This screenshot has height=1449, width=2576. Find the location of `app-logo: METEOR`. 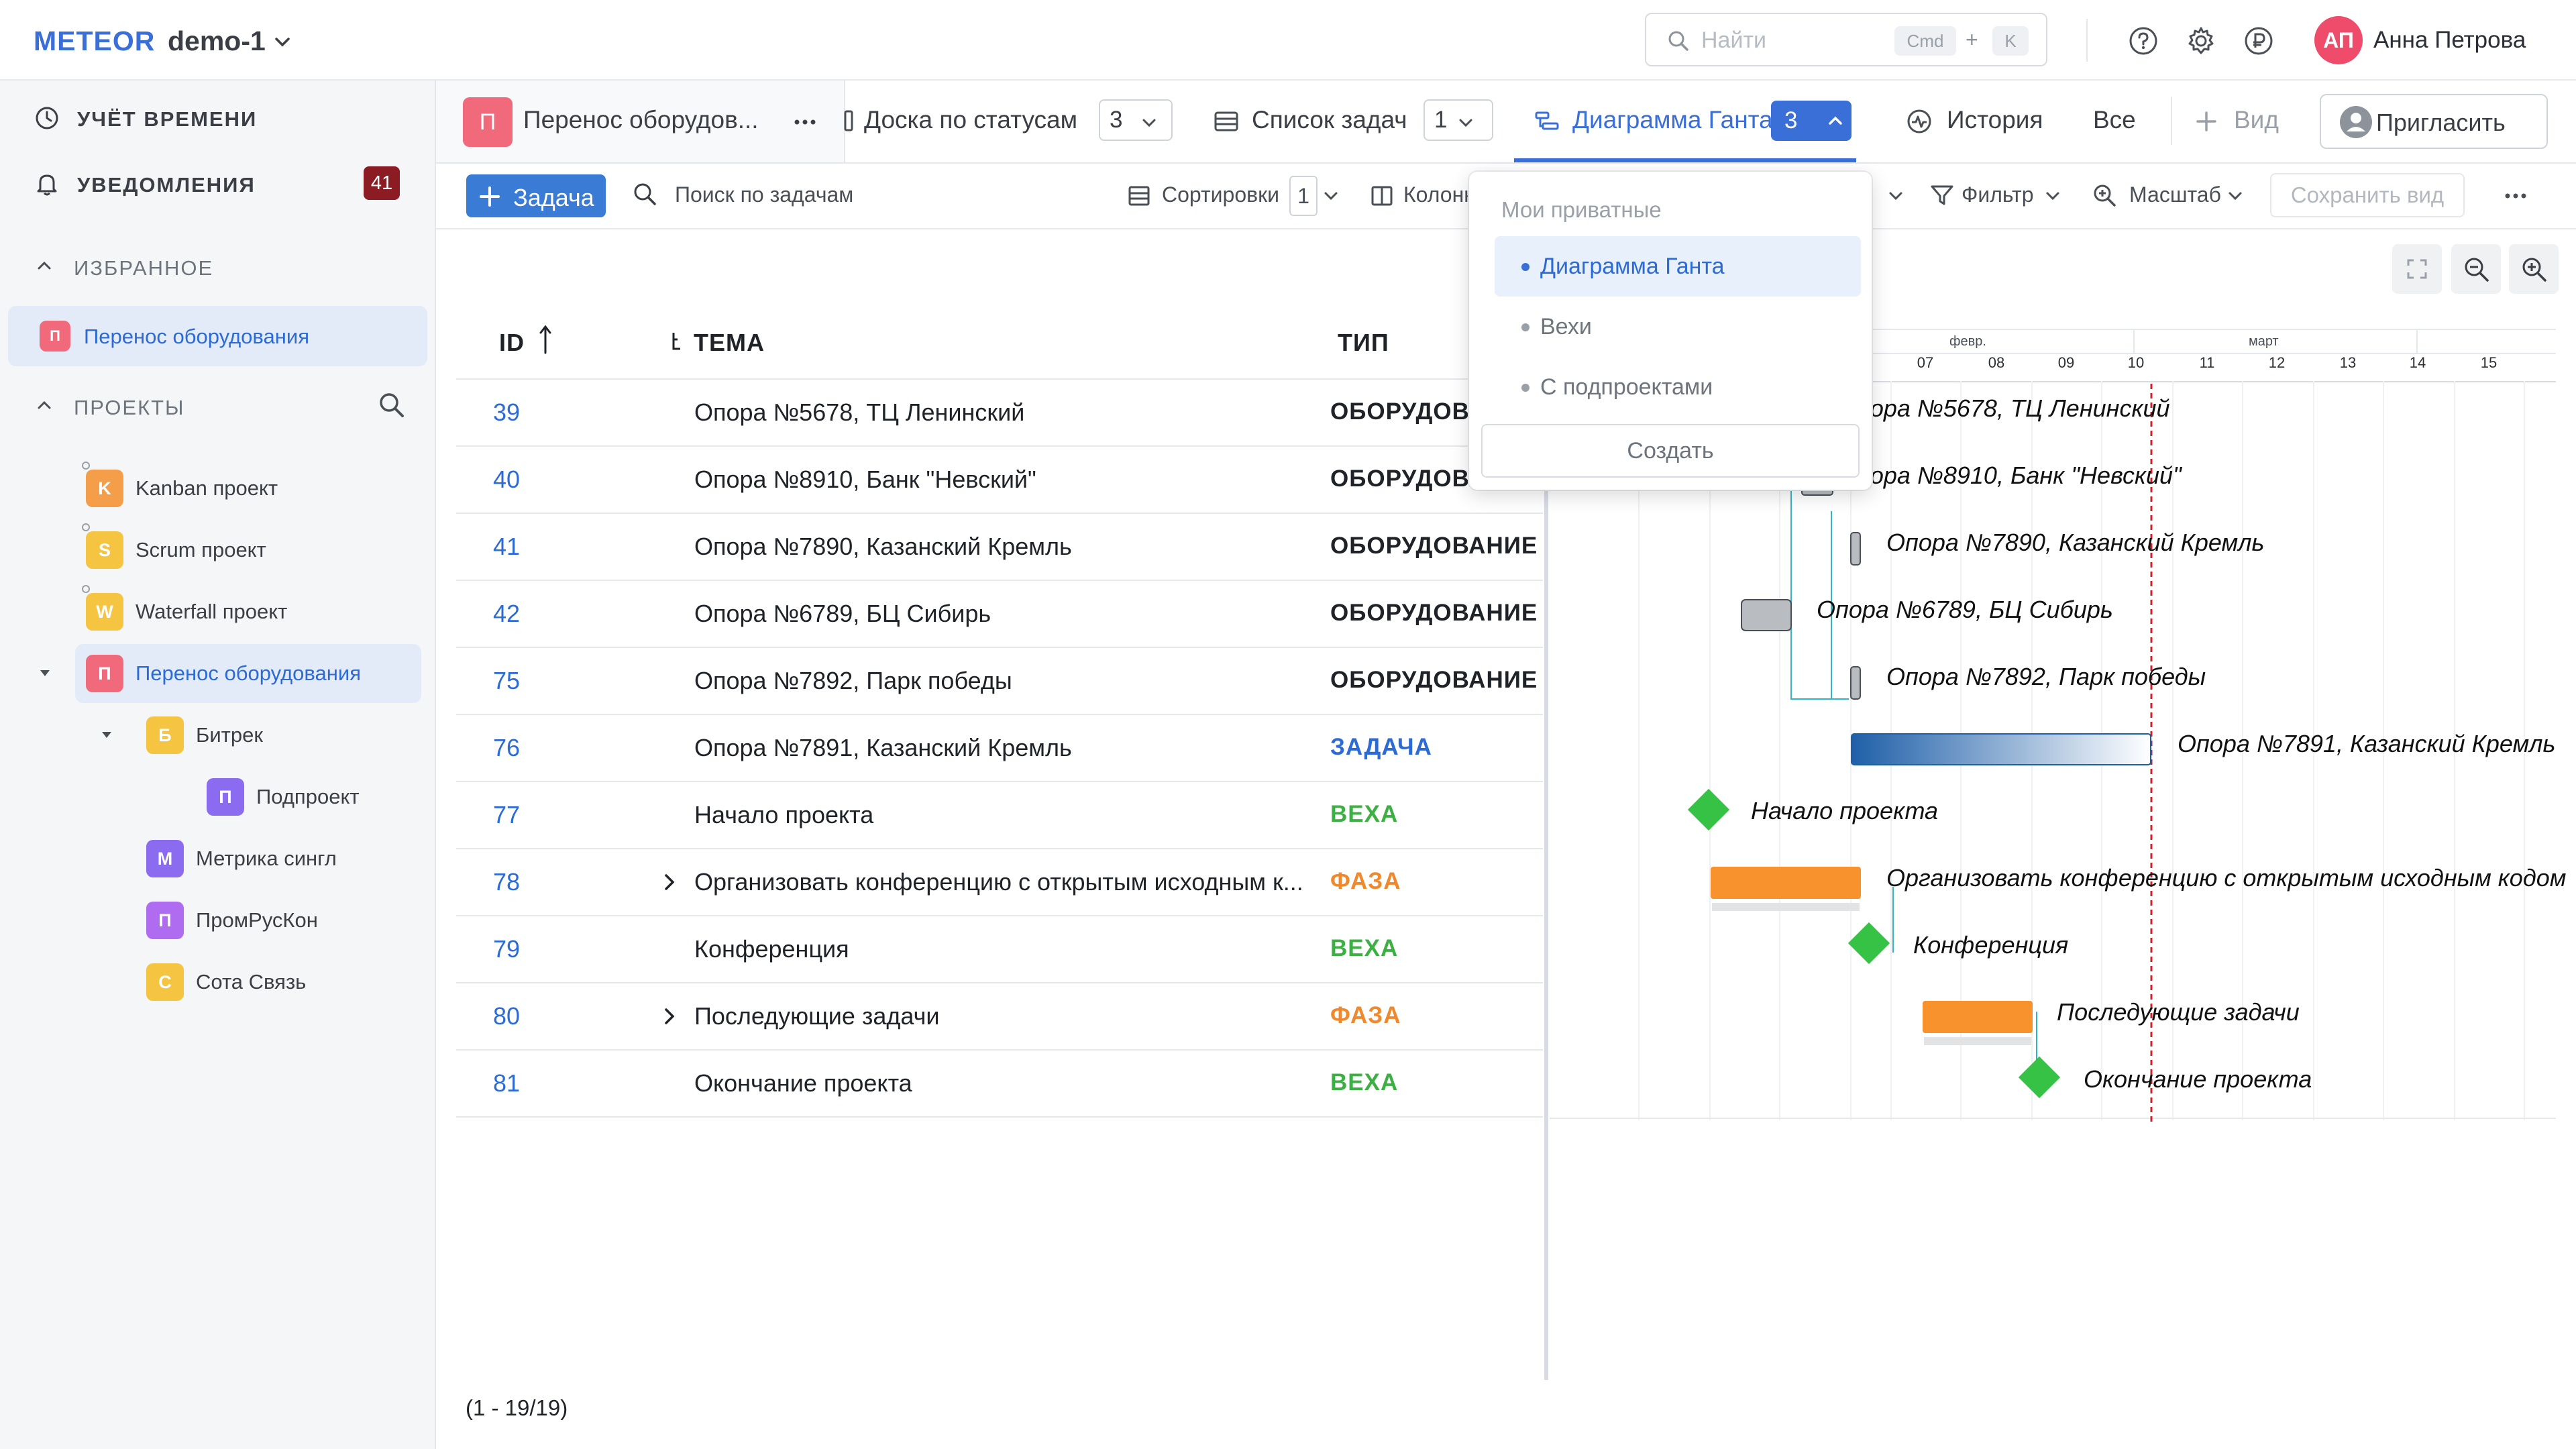

app-logo: METEOR is located at coordinates (94, 41).